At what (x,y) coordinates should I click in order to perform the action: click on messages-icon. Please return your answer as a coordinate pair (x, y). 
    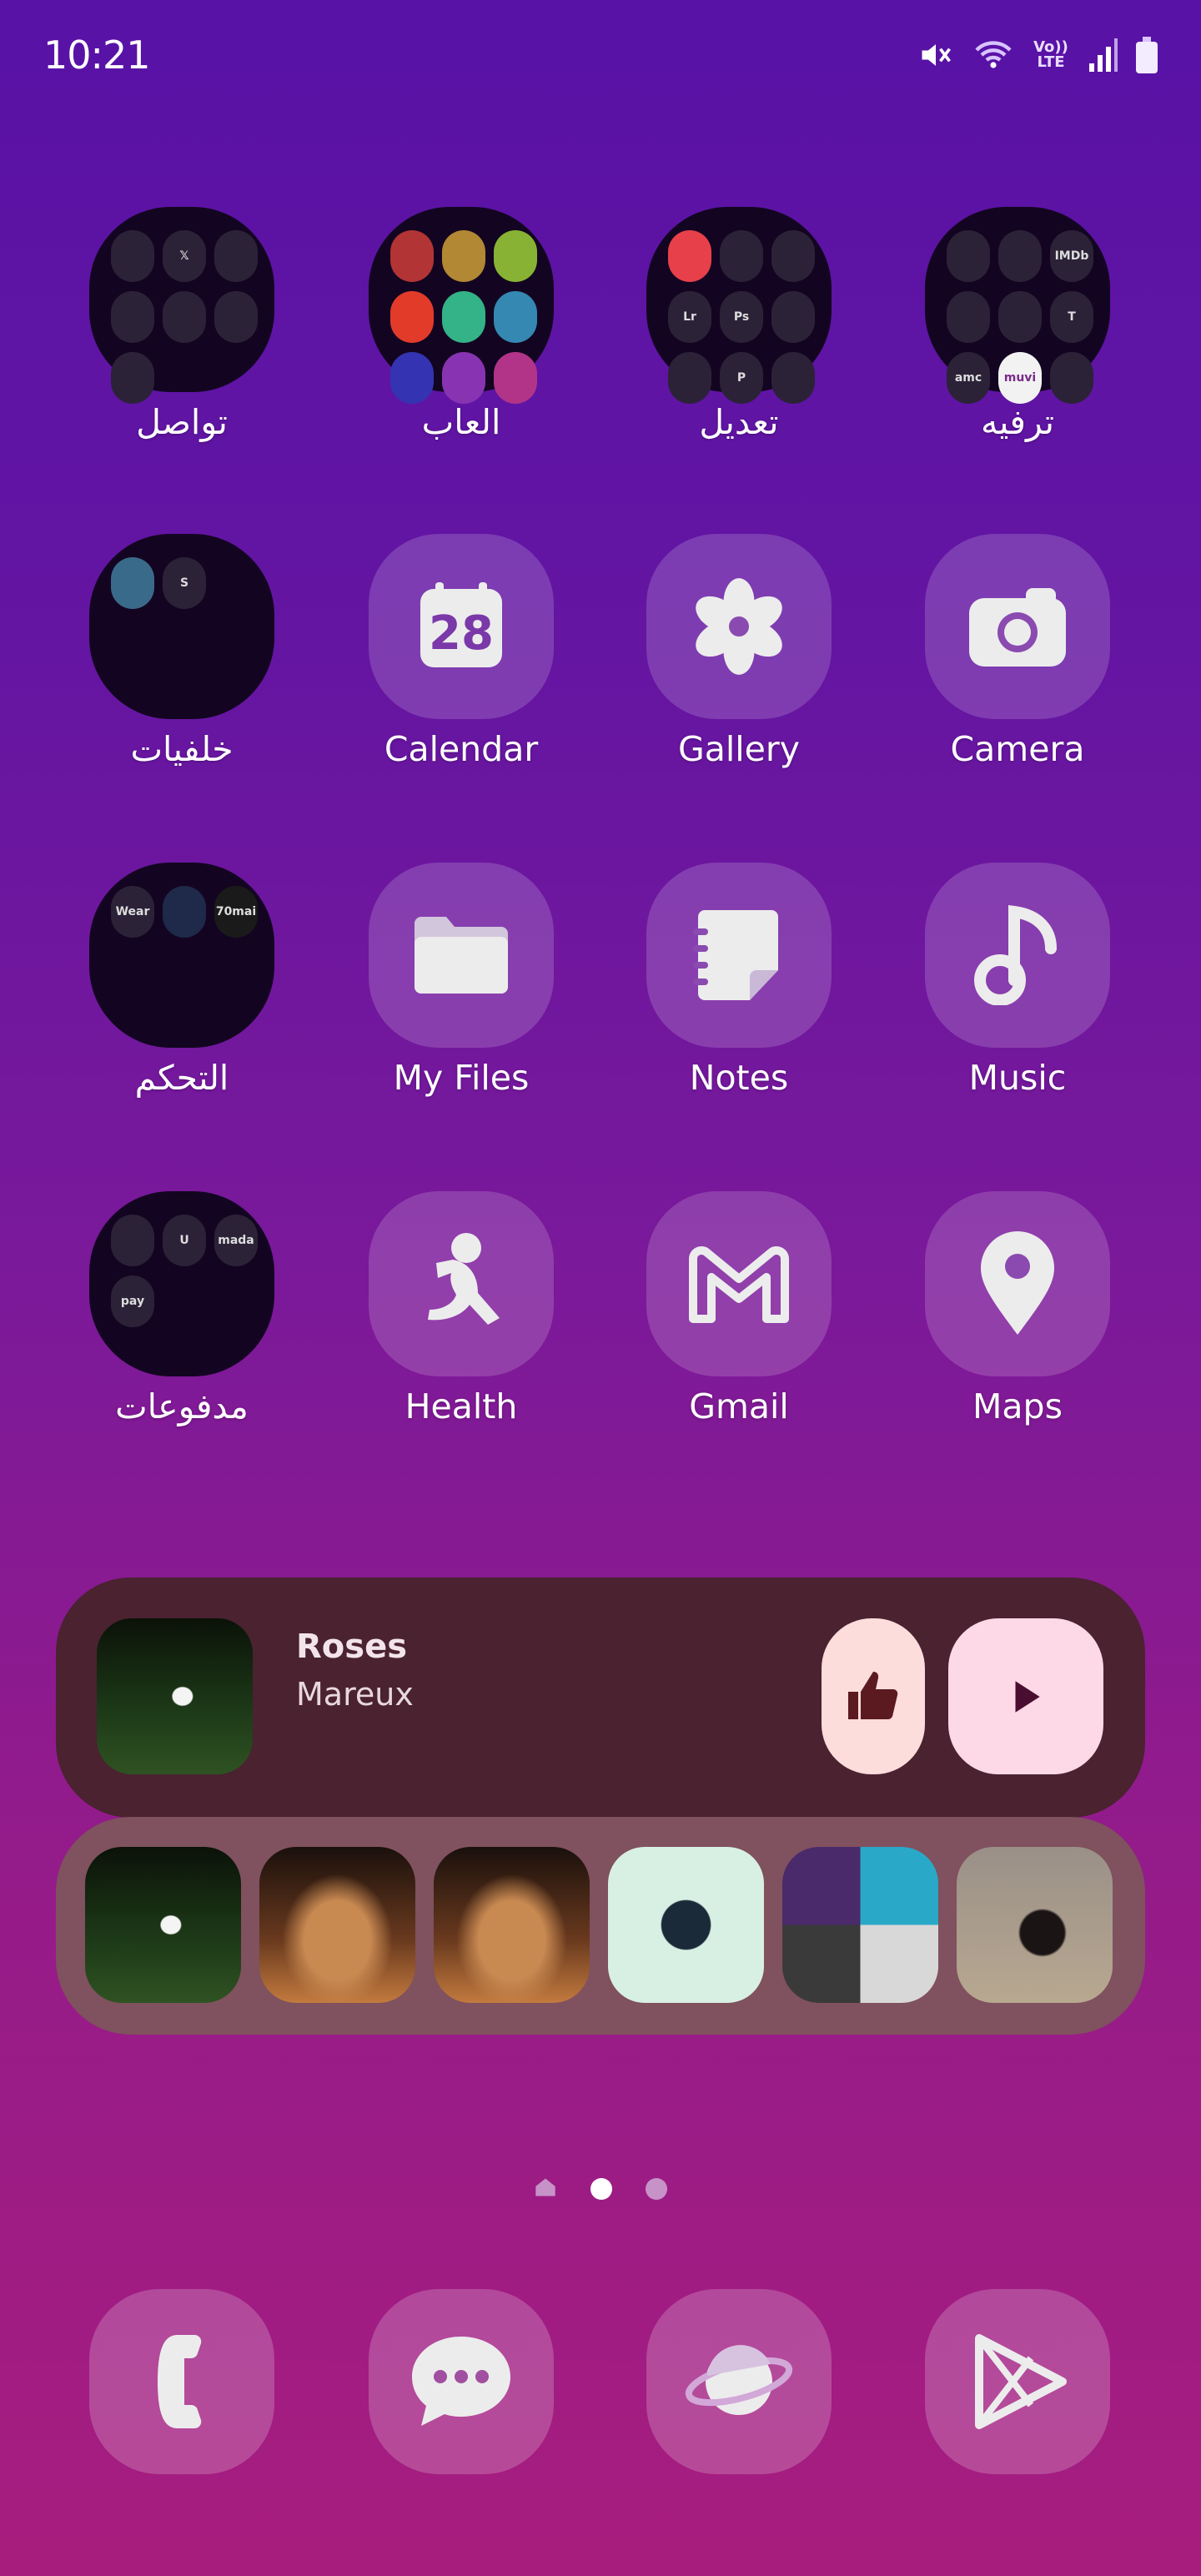
    Looking at the image, I should click on (462, 2381).